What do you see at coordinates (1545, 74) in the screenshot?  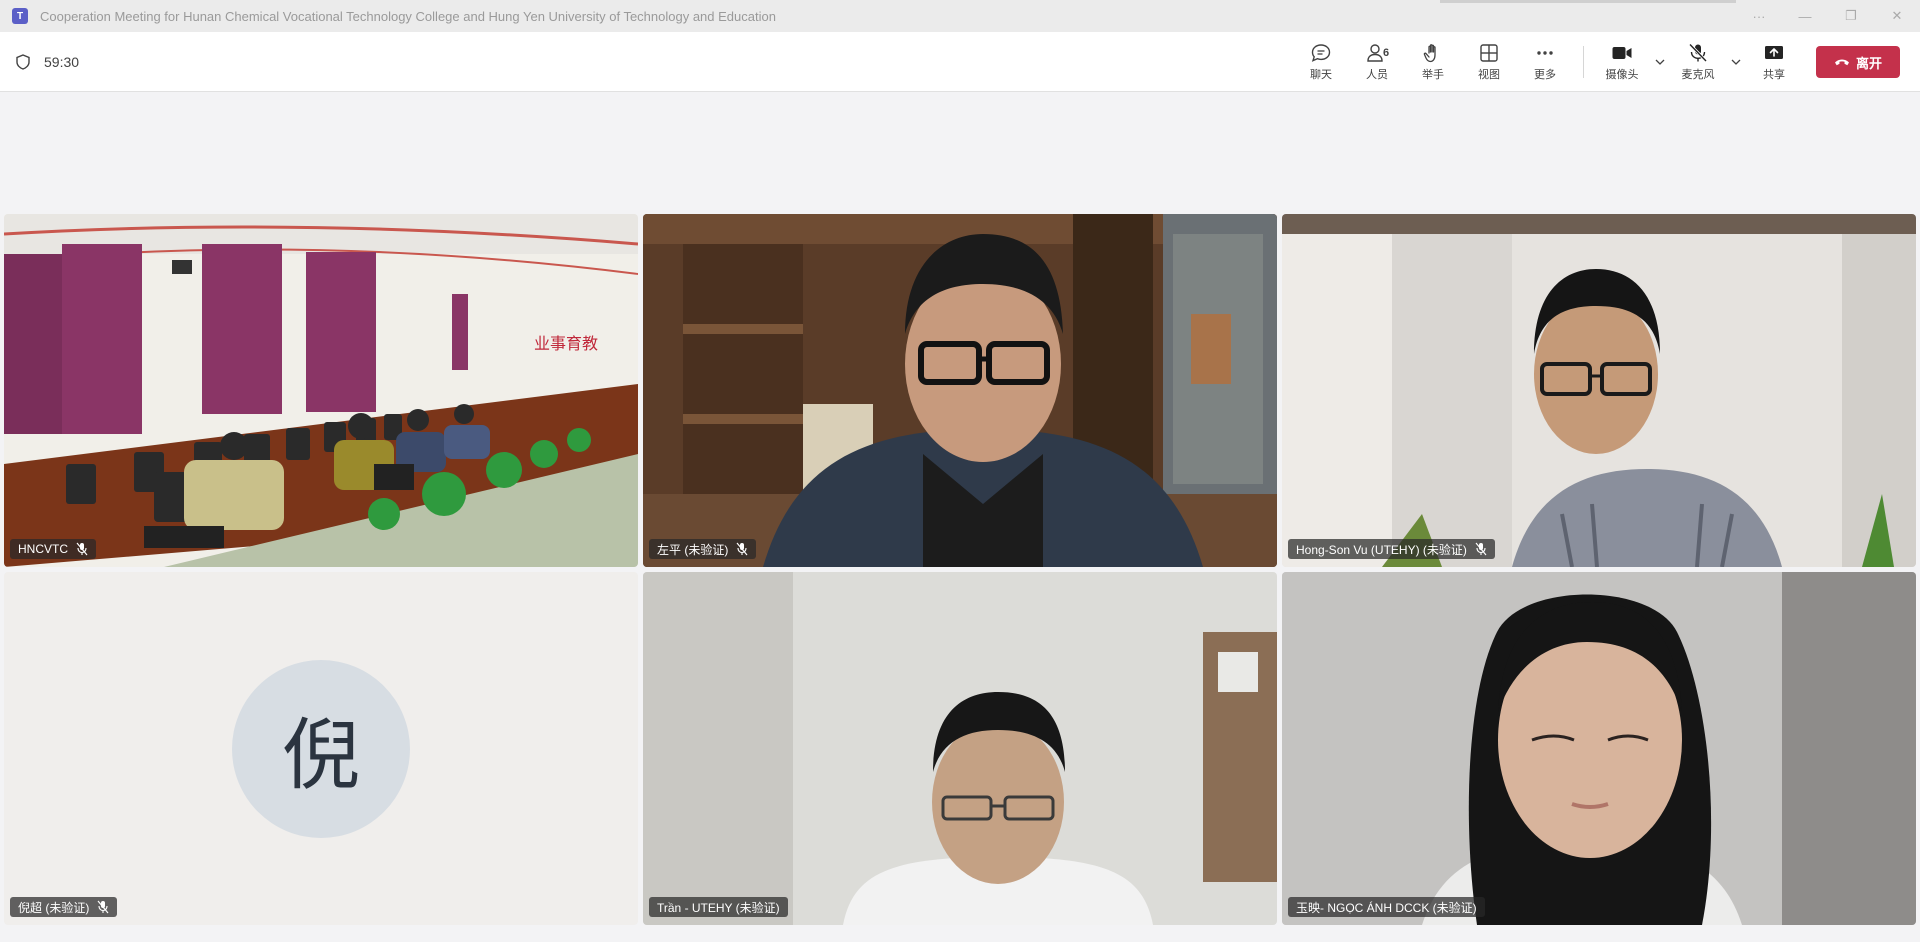 I see `more-label: 更多` at bounding box center [1545, 74].